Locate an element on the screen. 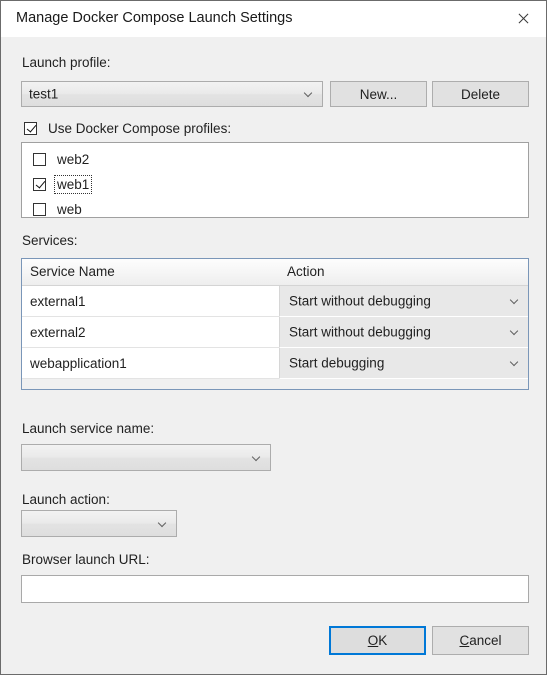 Image resolution: width=547 pixels, height=675 pixels. launch-profile-label: Launch profile: is located at coordinates (66, 62).